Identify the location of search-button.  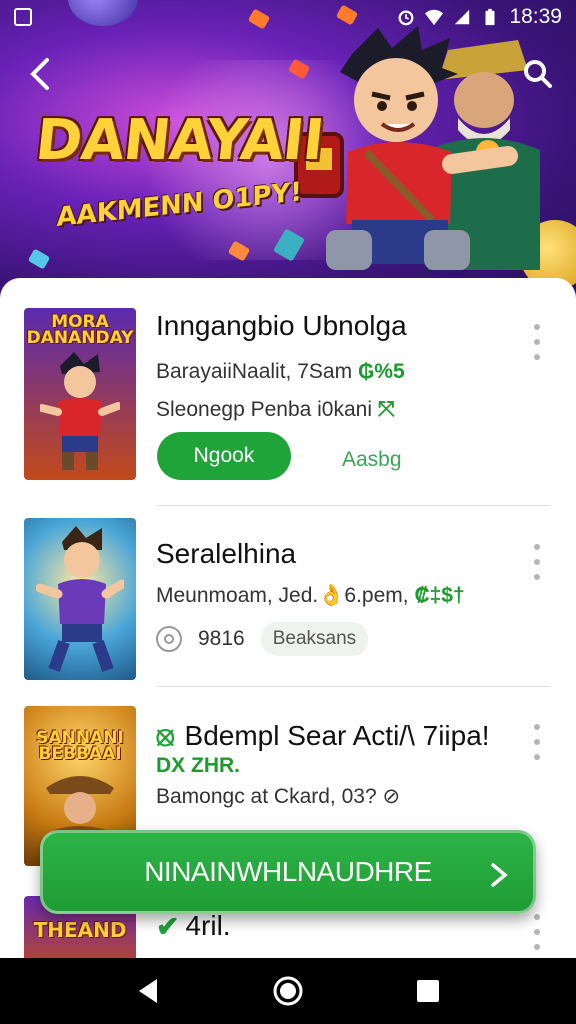
(538, 74).